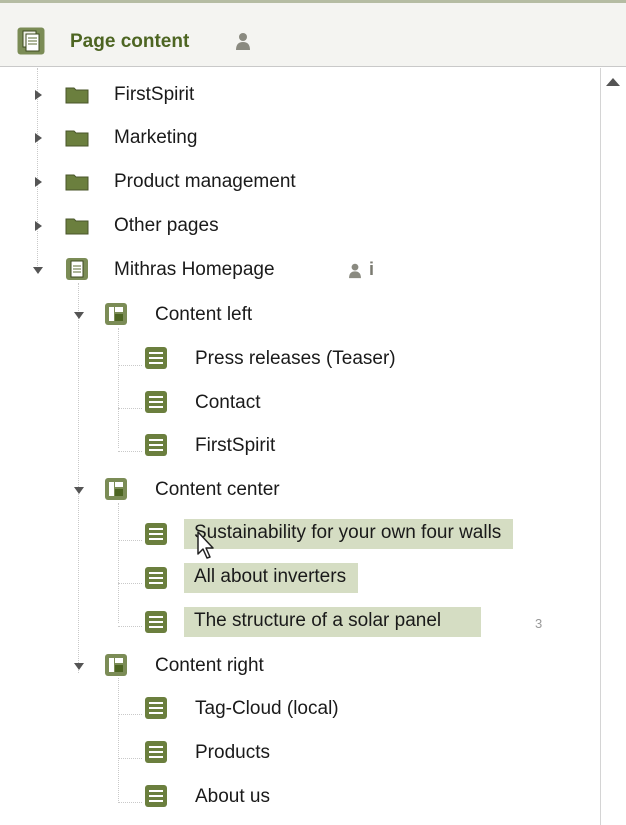  Describe the element at coordinates (613, 82) in the screenshot. I see `scroll-up-arrow-icon` at that location.